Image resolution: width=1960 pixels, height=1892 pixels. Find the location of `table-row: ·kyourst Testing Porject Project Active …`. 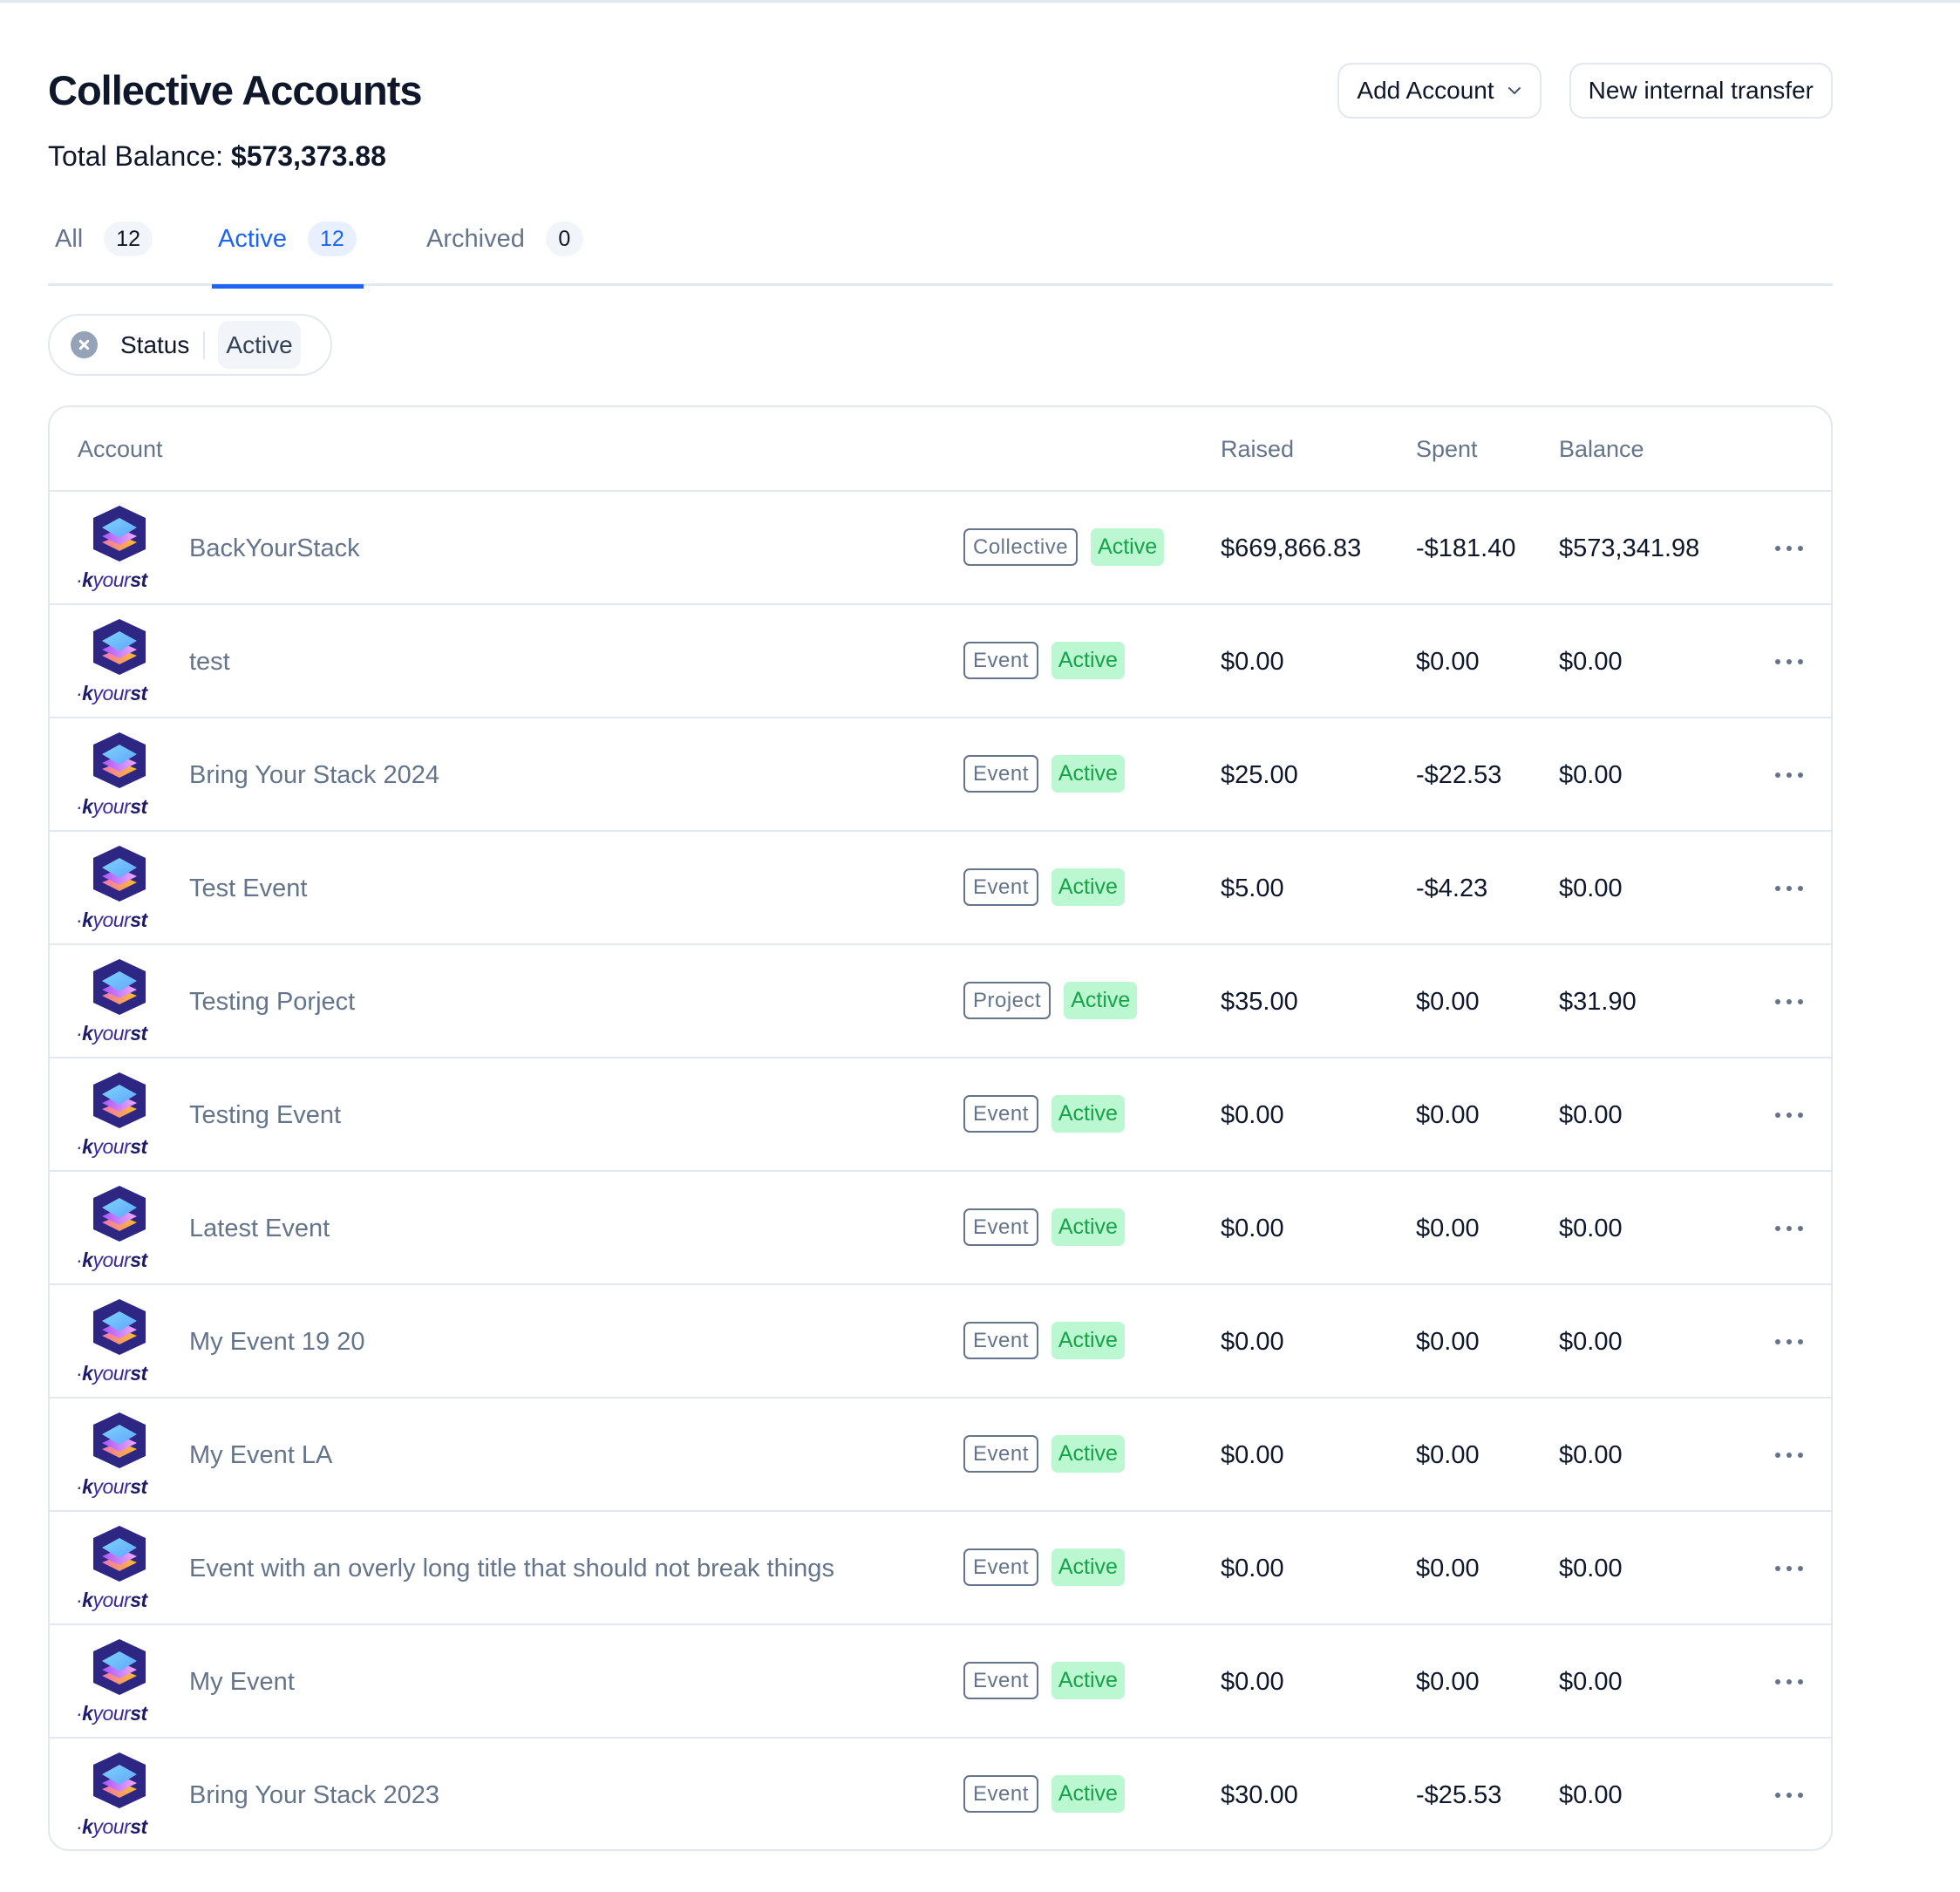

table-row: ·kyourst Testing Porject Project Active … is located at coordinates (940, 1001).